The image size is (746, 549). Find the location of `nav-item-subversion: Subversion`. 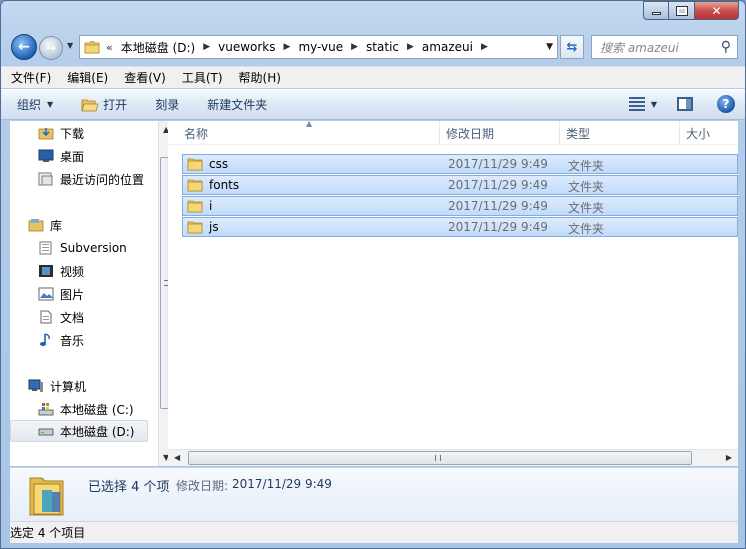

nav-item-subversion: Subversion is located at coordinates (82, 248).